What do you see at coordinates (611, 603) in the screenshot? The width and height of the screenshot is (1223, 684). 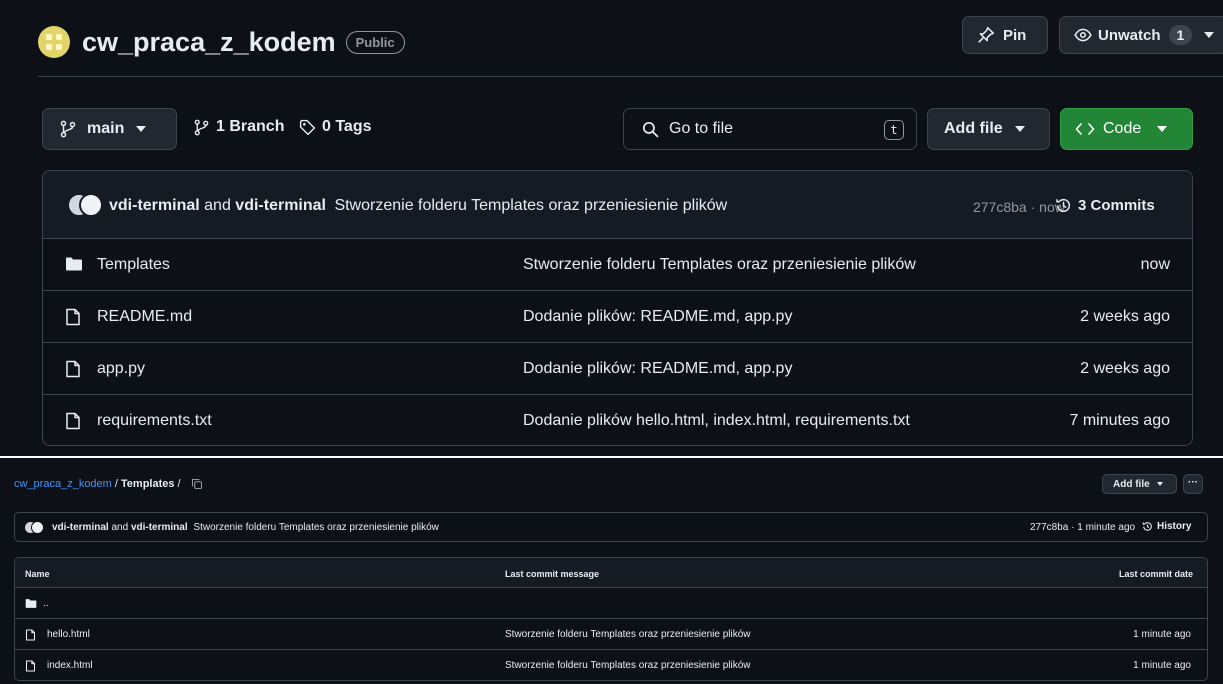 I see `parent-directory-row: ..` at bounding box center [611, 603].